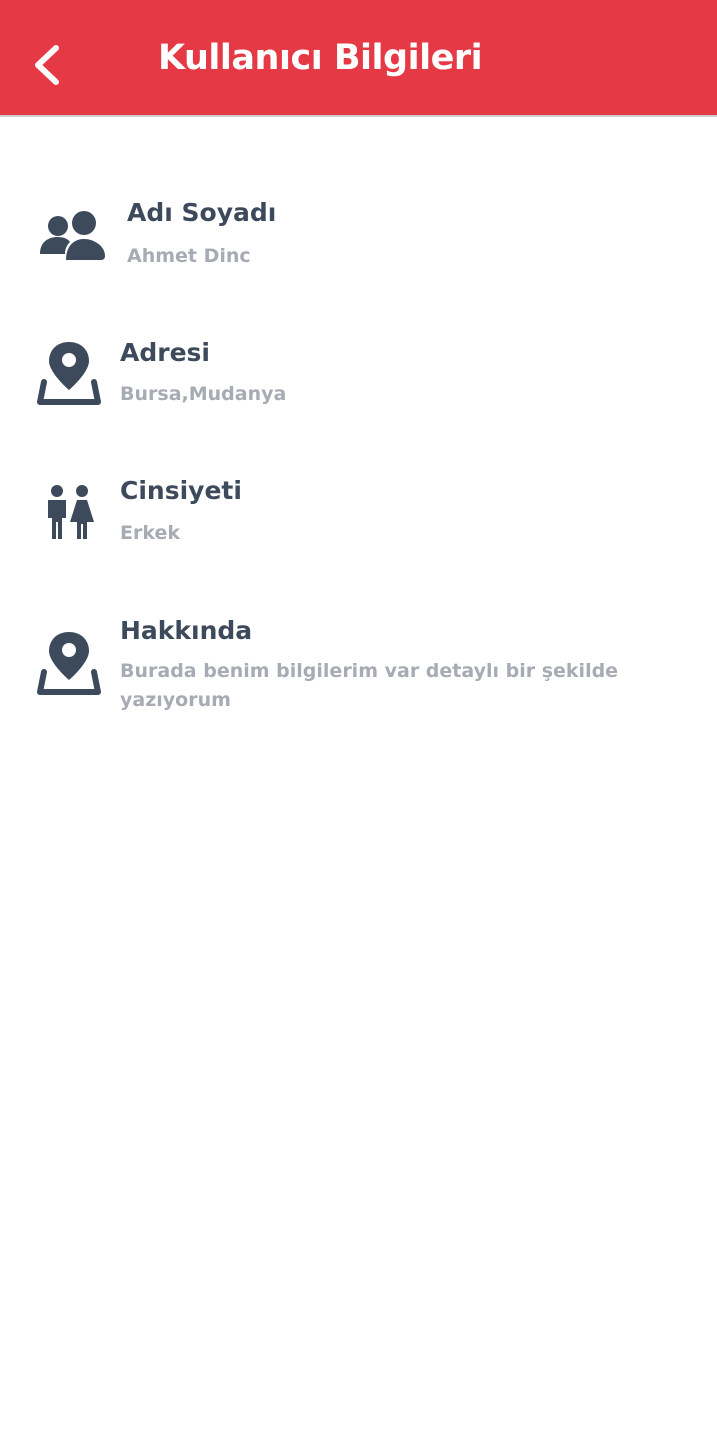 This screenshot has width=717, height=1451. I want to click on item-title-gender: Cinsiyeti, so click(181, 490).